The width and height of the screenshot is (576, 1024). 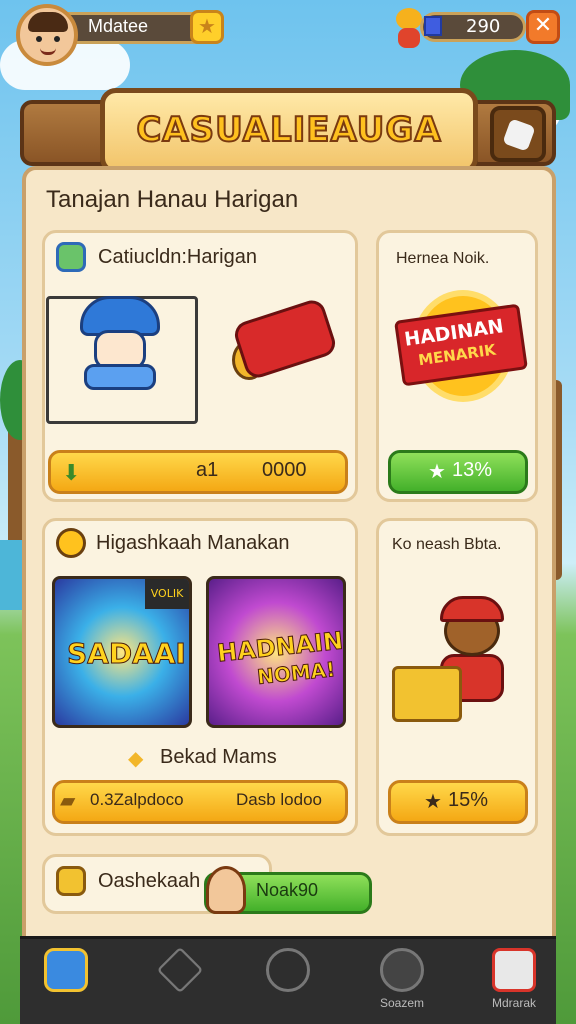 I want to click on robot-character, so click(x=120, y=345).